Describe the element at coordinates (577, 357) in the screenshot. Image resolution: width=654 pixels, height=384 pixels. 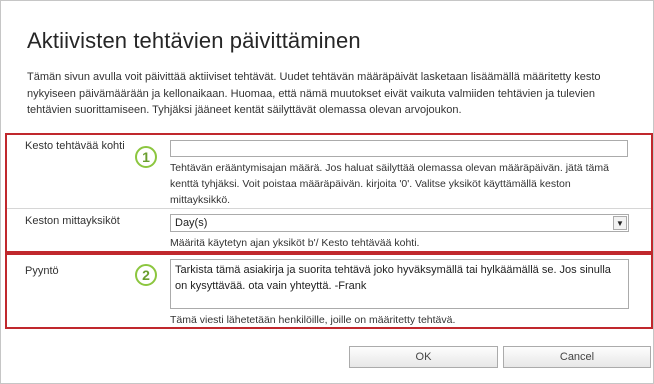
I see `cancel-button: Cancel` at that location.